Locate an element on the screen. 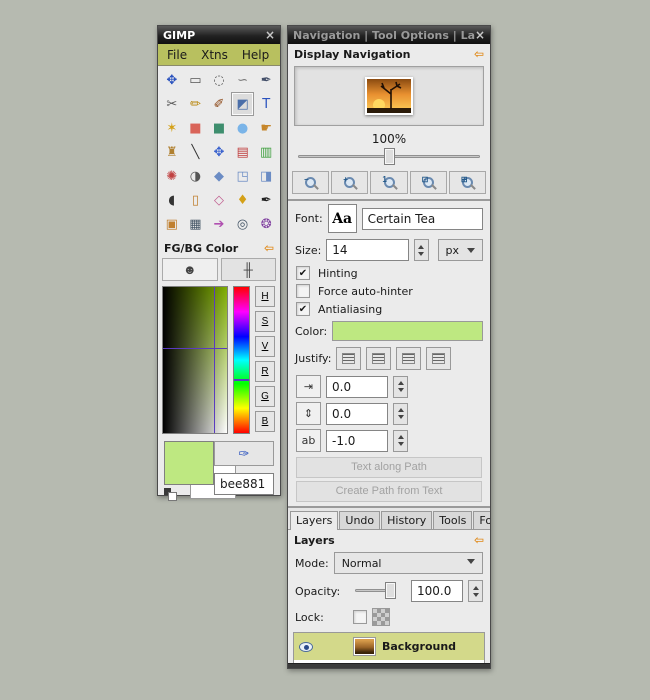  text-tool: T is located at coordinates (266, 104).